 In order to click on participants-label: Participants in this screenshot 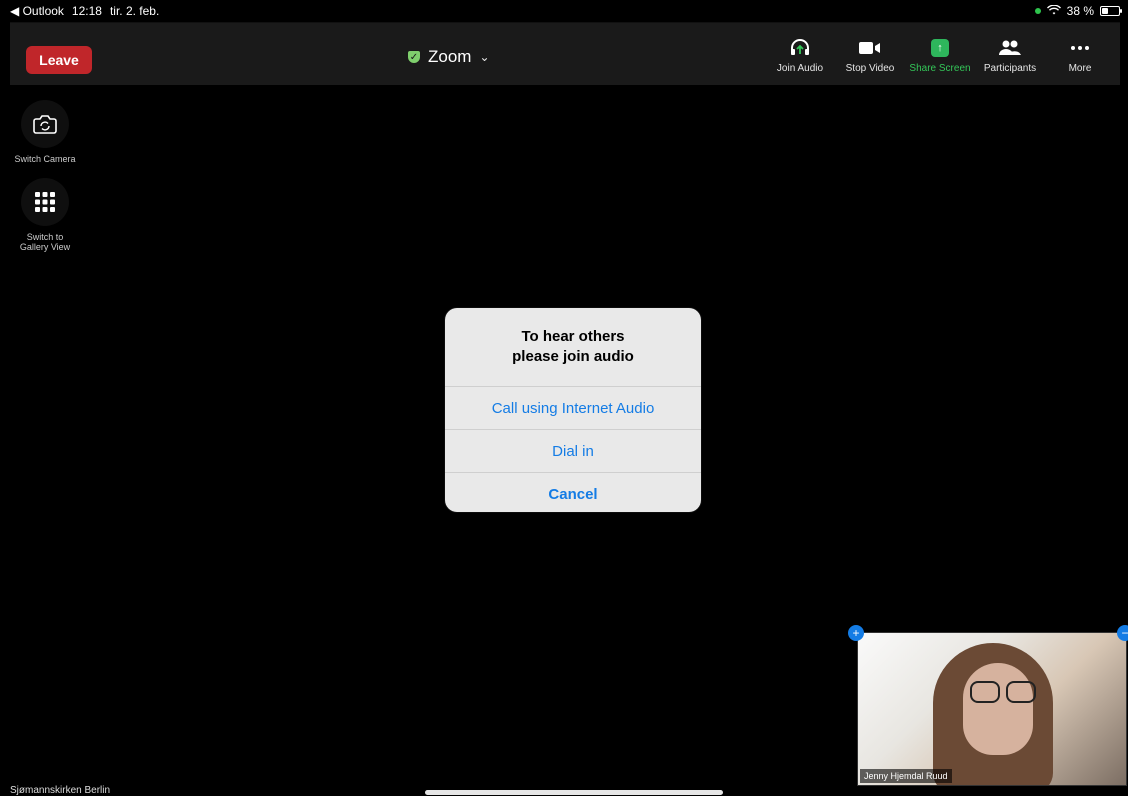, I will do `click(1010, 68)`.